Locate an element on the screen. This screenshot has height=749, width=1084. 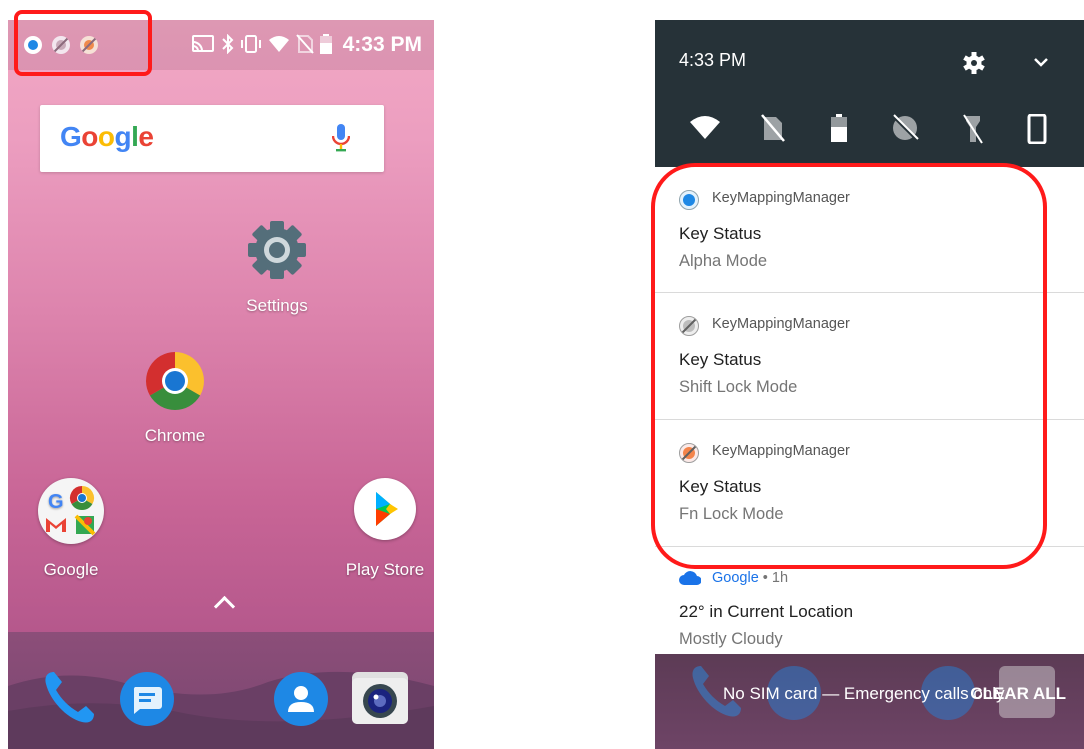
logo-letter: l is located at coordinates (135, 136).